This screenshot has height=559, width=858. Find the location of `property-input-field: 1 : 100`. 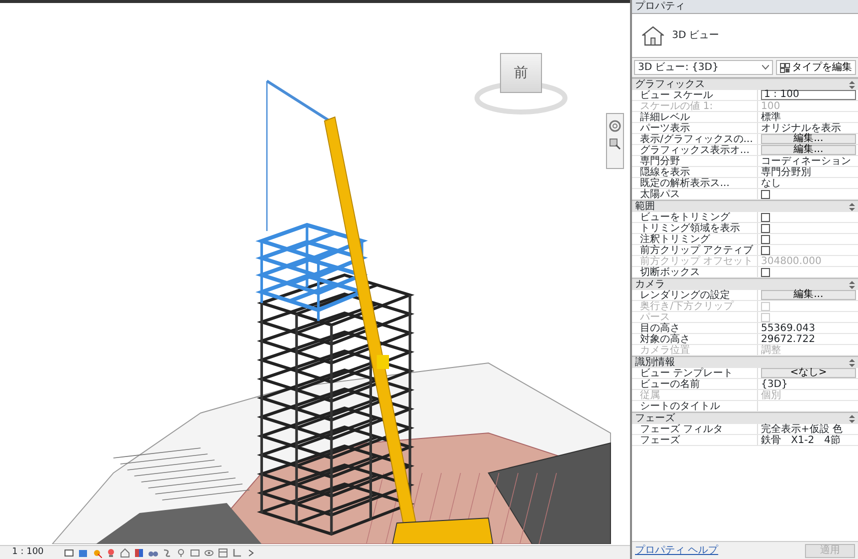

property-input-field: 1 : 100 is located at coordinates (808, 95).